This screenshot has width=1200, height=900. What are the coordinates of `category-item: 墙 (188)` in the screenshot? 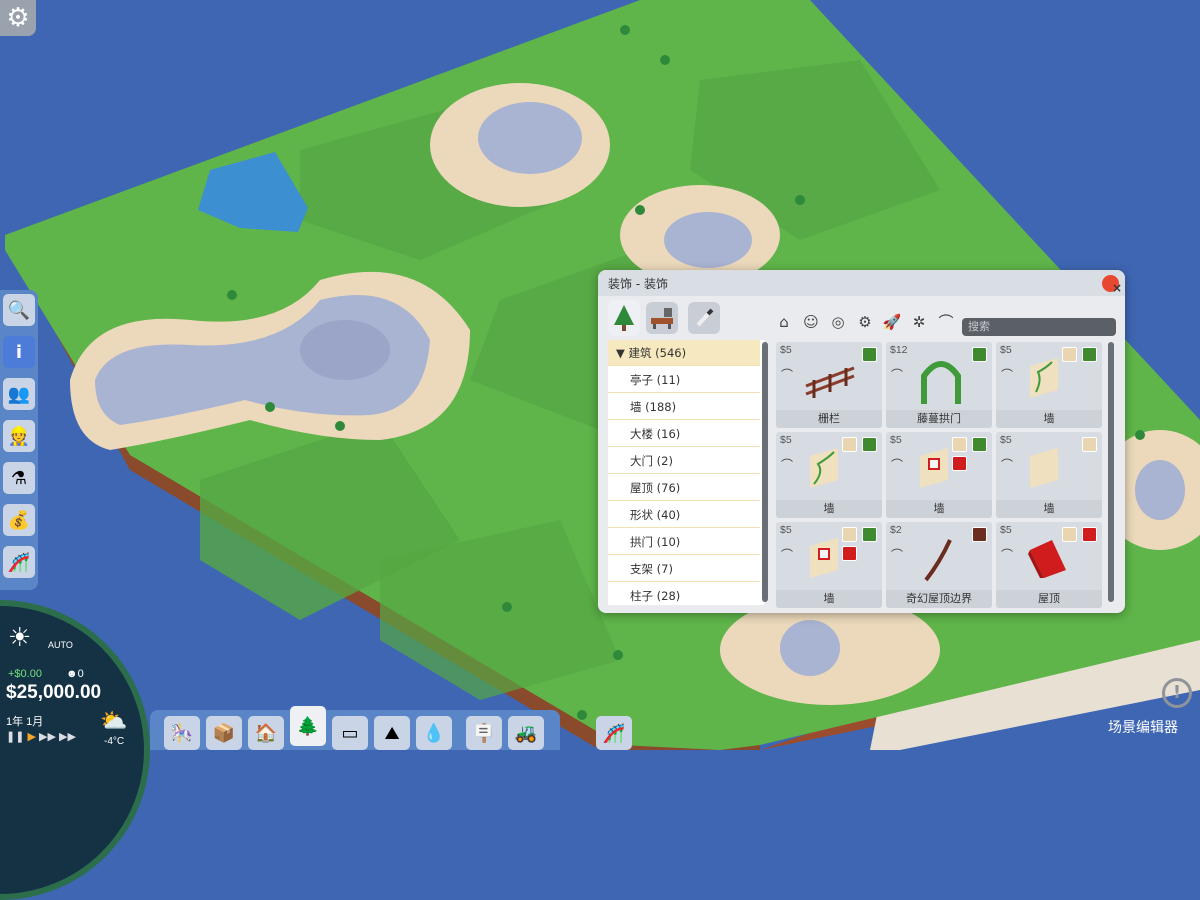 It's located at (684, 407).